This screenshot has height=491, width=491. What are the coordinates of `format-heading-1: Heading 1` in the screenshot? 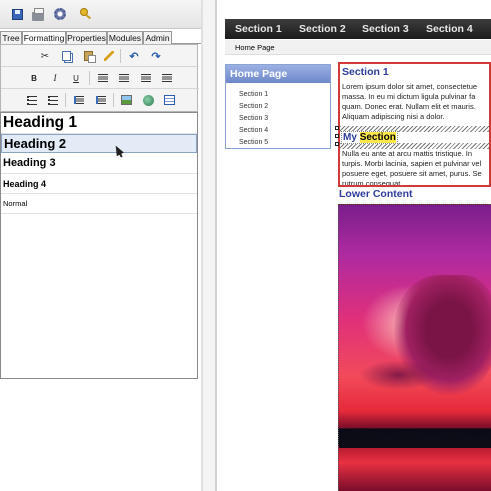 It's located at (99, 123).